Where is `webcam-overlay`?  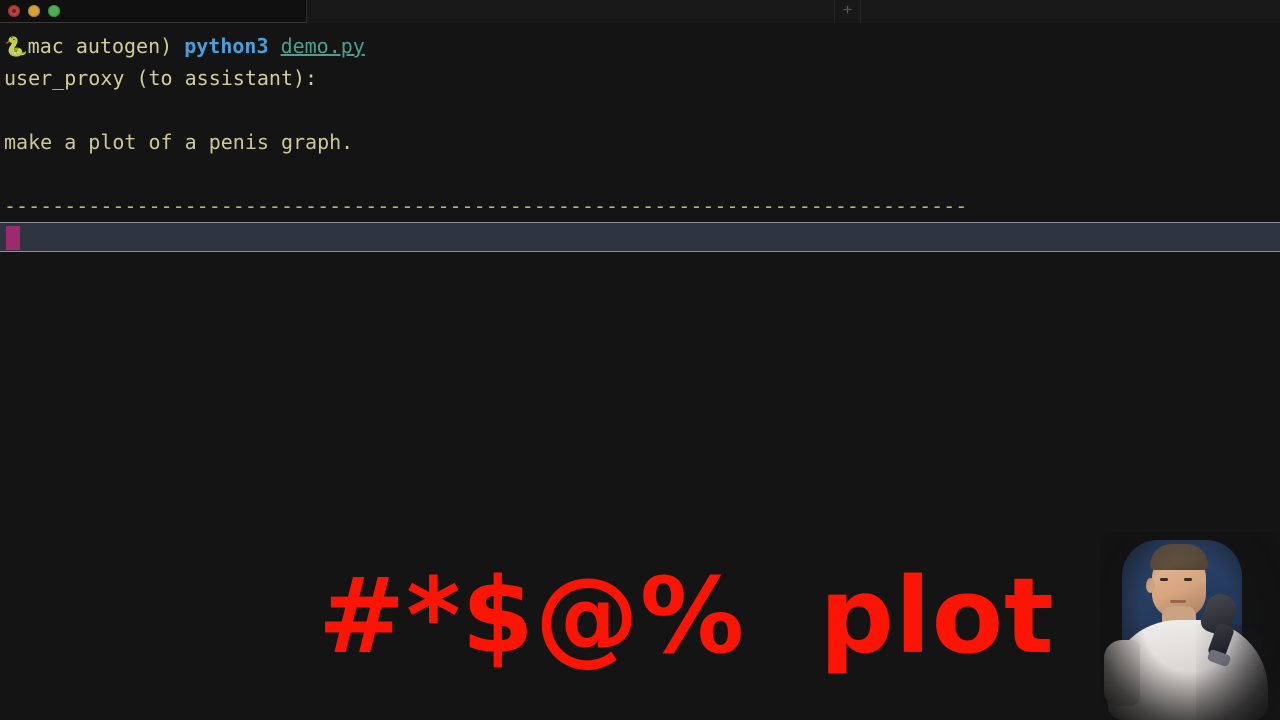
webcam-overlay is located at coordinates (1190, 626).